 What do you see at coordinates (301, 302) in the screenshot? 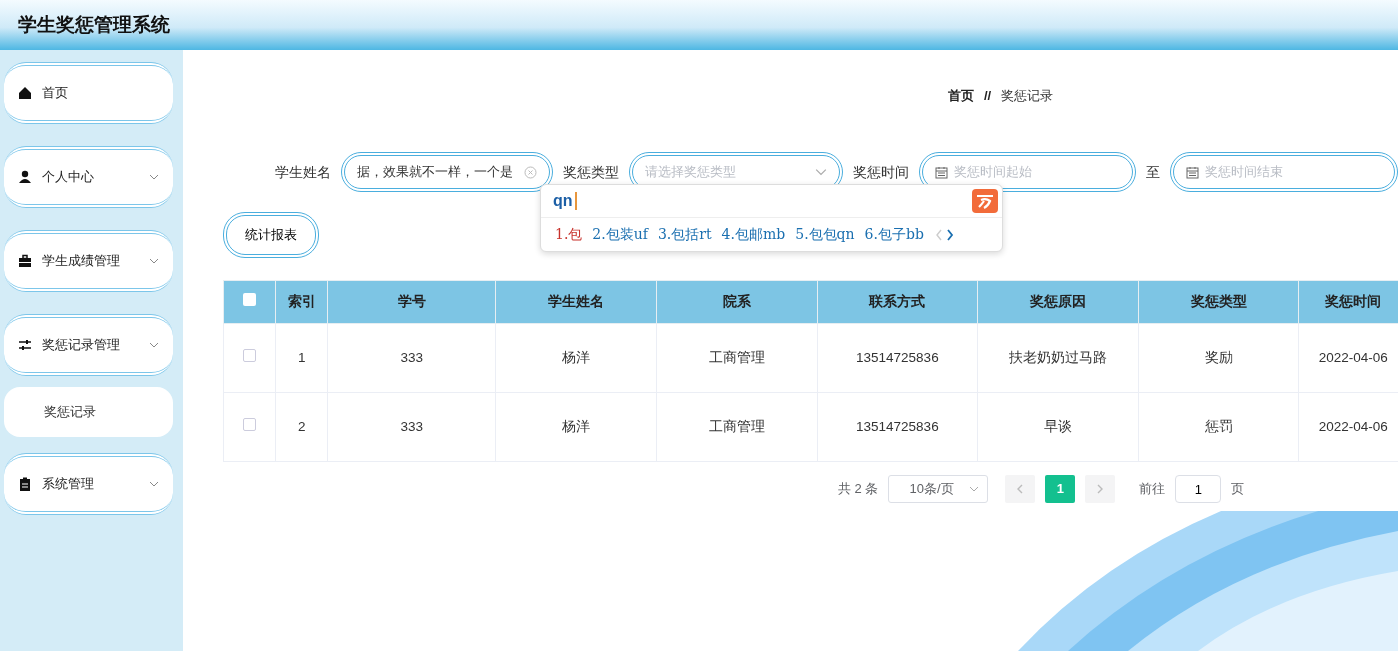
I see `column-header: 索引` at bounding box center [301, 302].